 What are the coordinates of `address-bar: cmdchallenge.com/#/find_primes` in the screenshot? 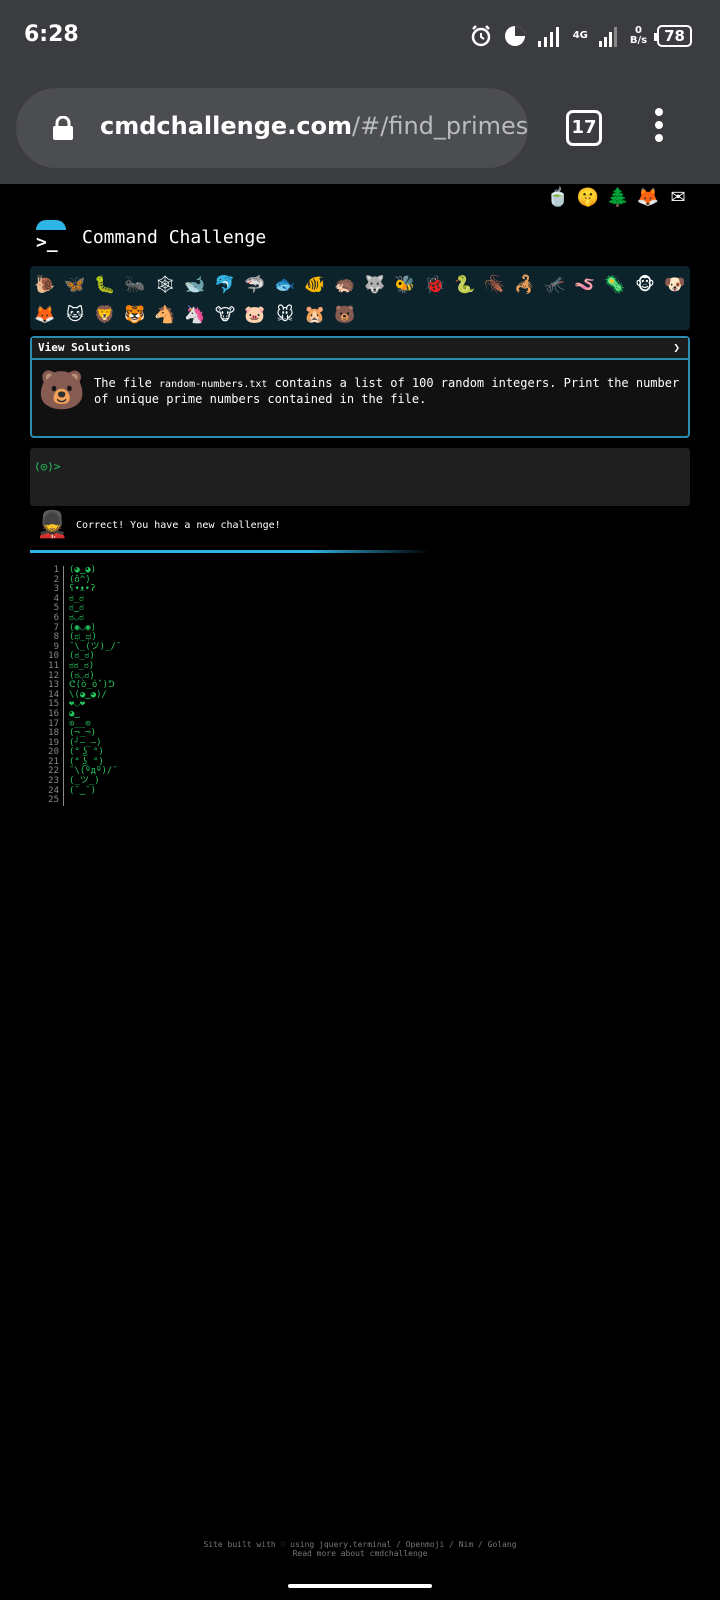 It's located at (272, 128).